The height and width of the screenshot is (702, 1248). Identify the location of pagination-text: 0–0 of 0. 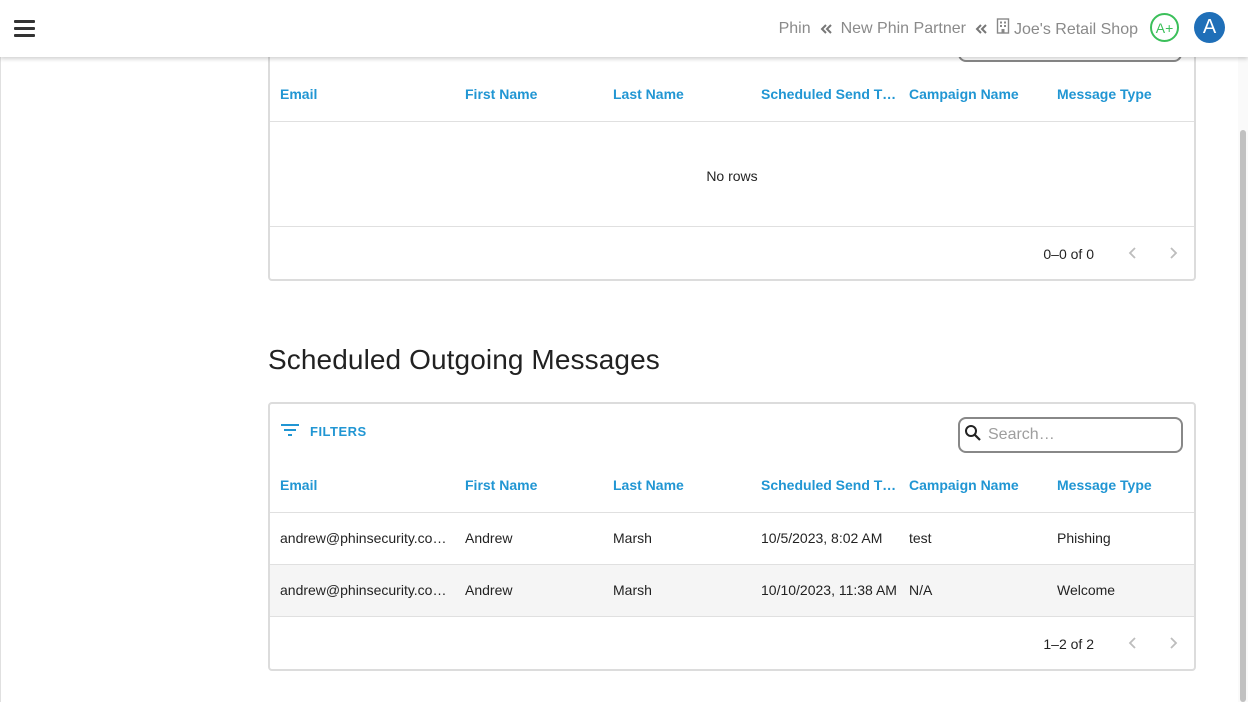
(1068, 254).